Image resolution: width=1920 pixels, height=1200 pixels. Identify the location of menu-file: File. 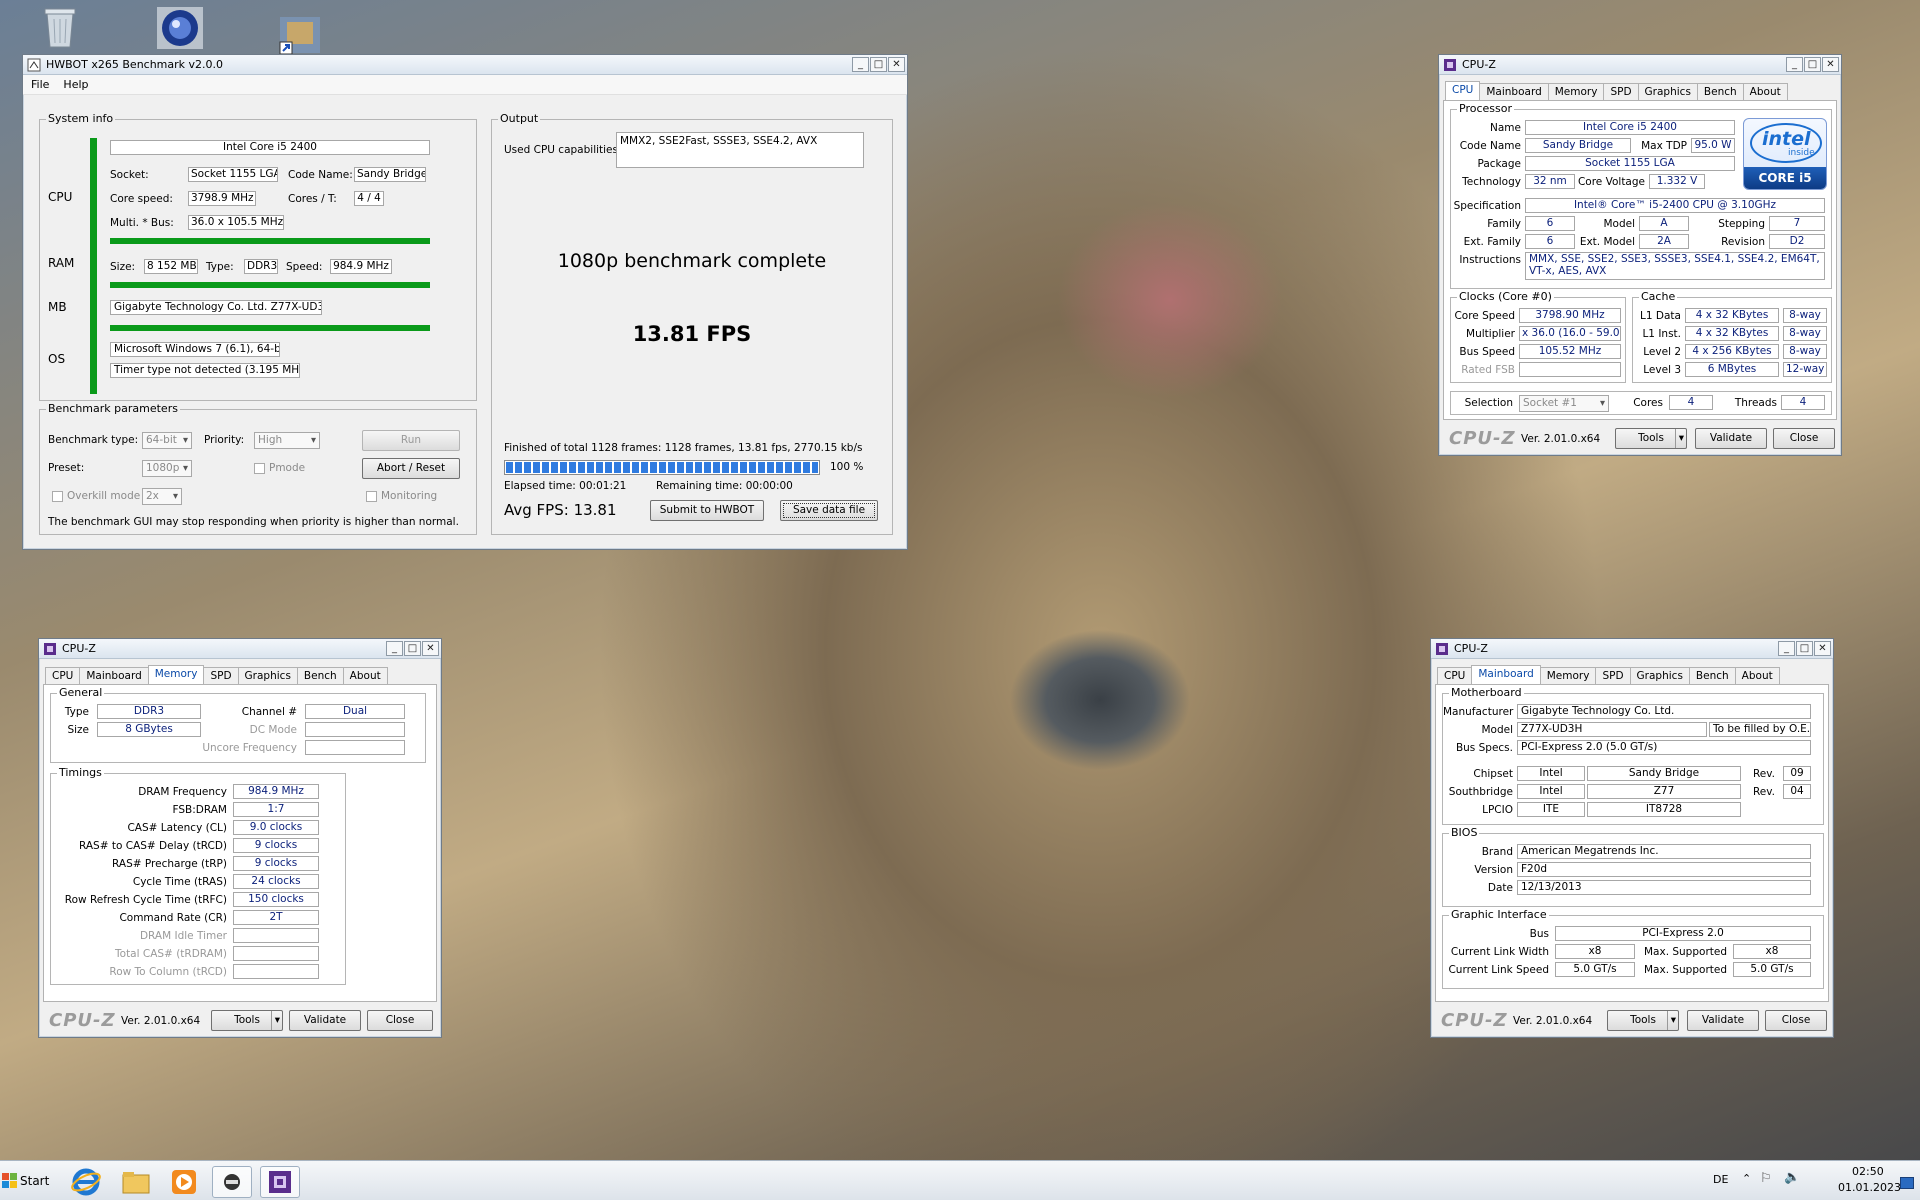
(40, 84).